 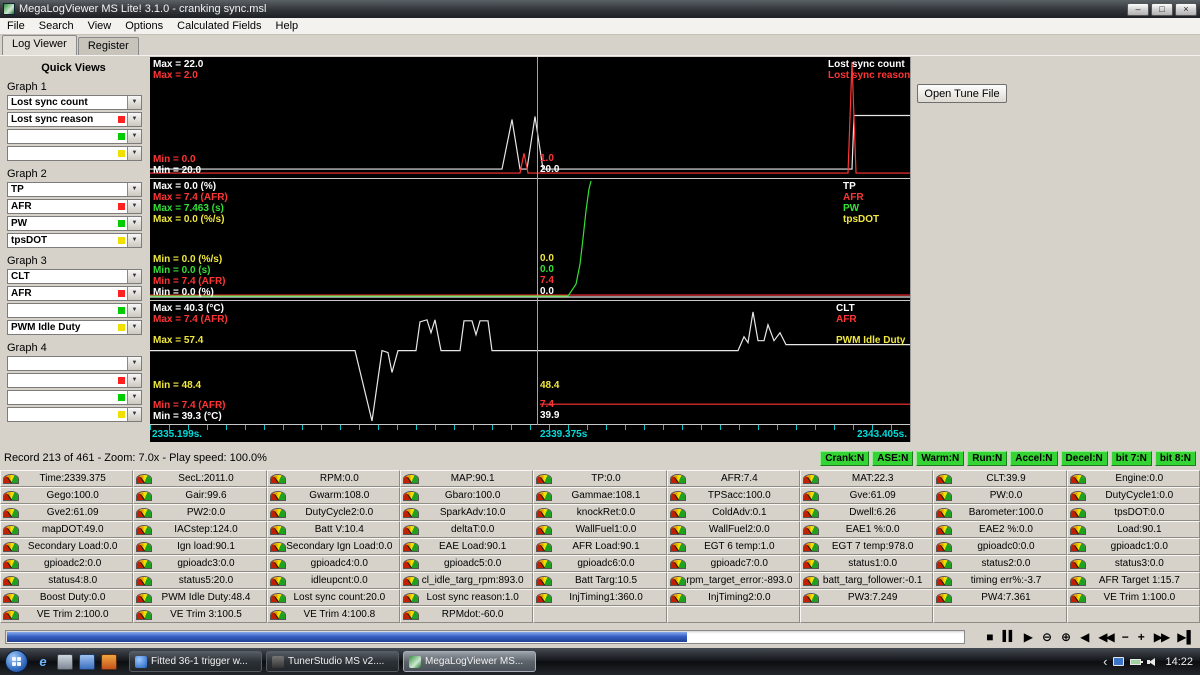 What do you see at coordinates (1138, 9) in the screenshot?
I see `minimize-button: –` at bounding box center [1138, 9].